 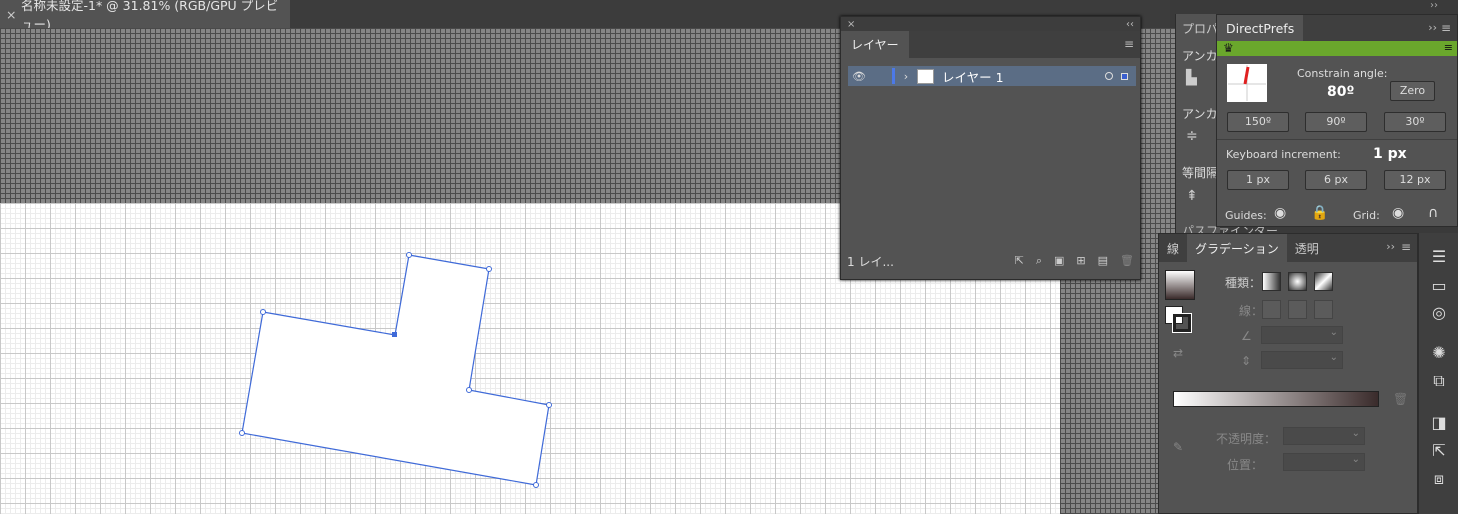 I want to click on keyboard-label: Keyboard increment:, so click(x=1283, y=154).